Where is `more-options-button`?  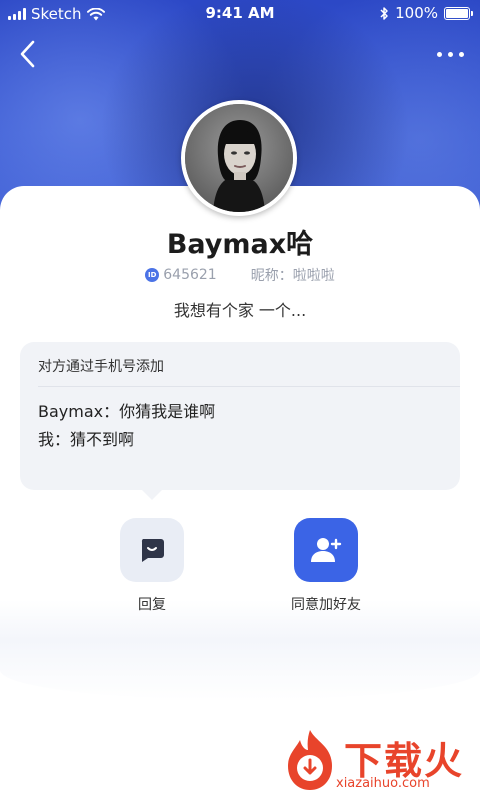
more-options-button is located at coordinates (450, 54).